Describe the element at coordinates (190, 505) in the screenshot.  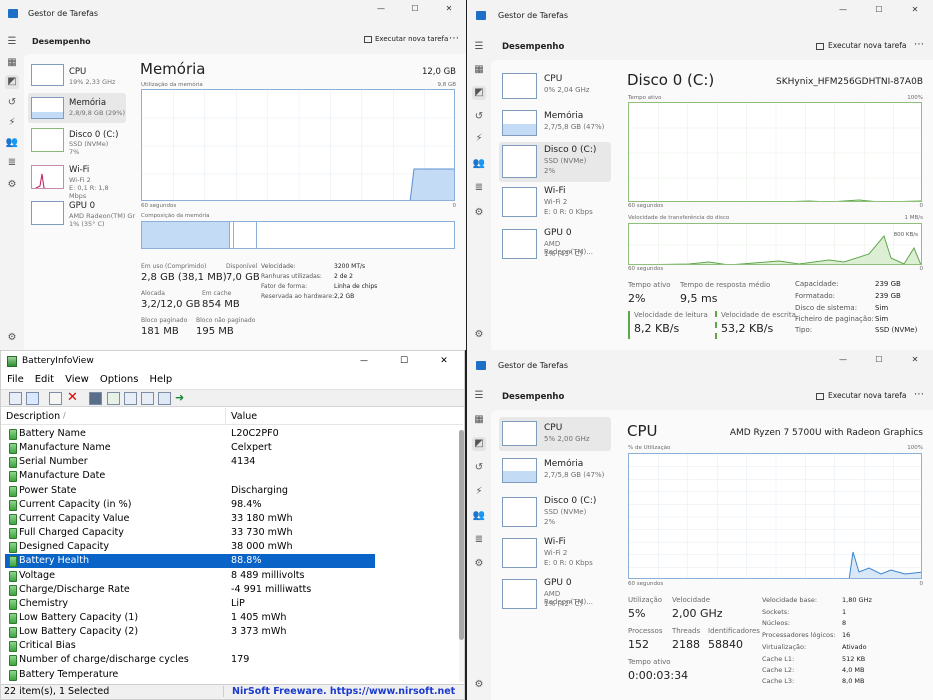
I see `table-row: Current Capacity (in %) 98.4%` at that location.